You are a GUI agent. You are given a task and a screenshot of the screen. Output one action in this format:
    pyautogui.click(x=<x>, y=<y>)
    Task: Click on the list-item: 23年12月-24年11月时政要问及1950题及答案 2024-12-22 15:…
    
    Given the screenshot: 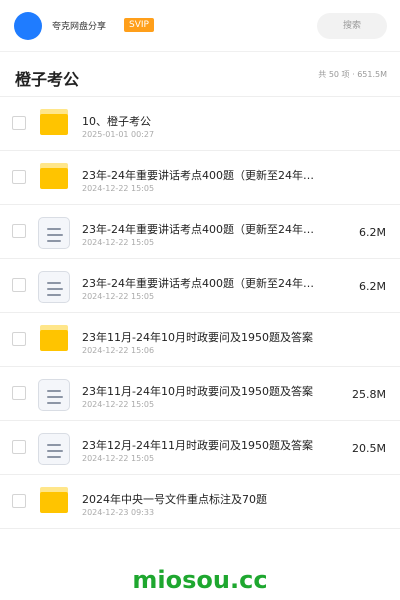 What is the action you would take?
    pyautogui.click(x=200, y=448)
    